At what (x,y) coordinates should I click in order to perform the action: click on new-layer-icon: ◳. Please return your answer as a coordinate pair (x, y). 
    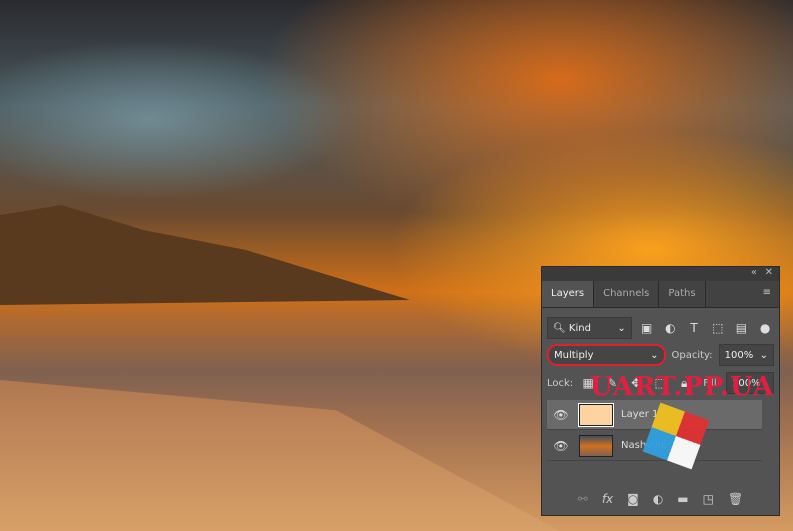
    Looking at the image, I should click on (708, 499).